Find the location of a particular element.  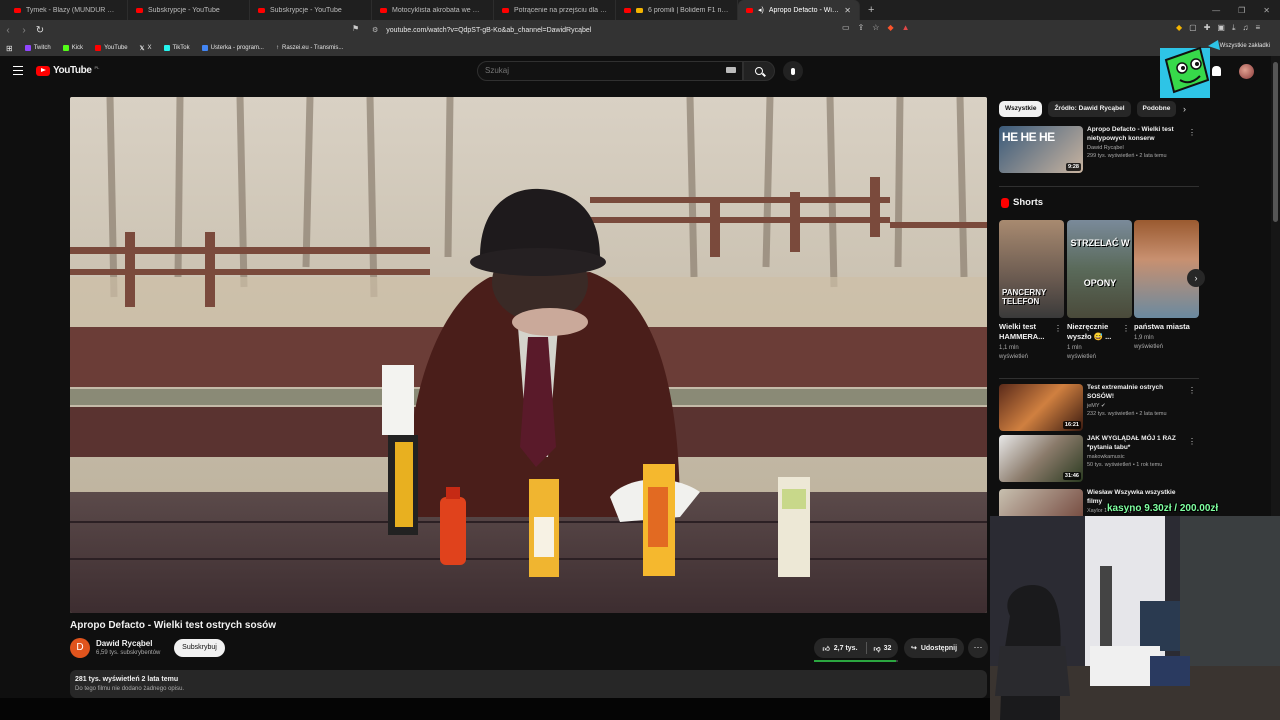

music-icon: ♫ is located at coordinates (1246, 28).